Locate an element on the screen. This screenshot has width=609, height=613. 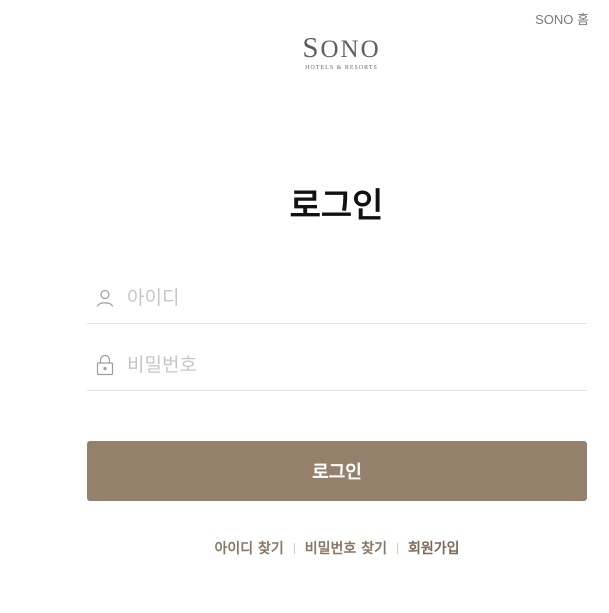
lock-icon is located at coordinates (105, 365).